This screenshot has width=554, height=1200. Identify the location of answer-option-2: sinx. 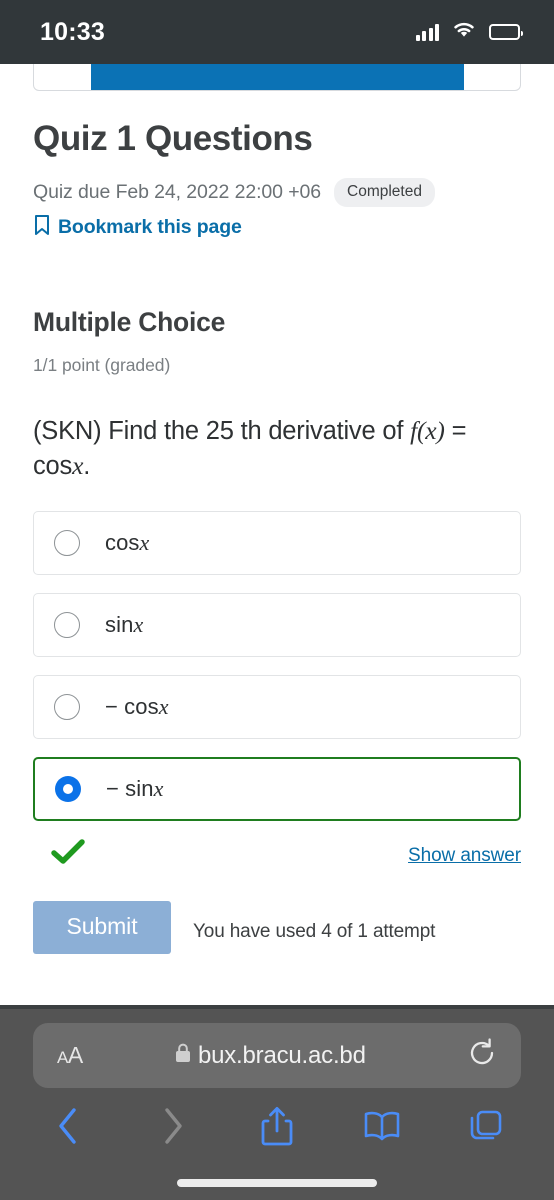
(277, 625).